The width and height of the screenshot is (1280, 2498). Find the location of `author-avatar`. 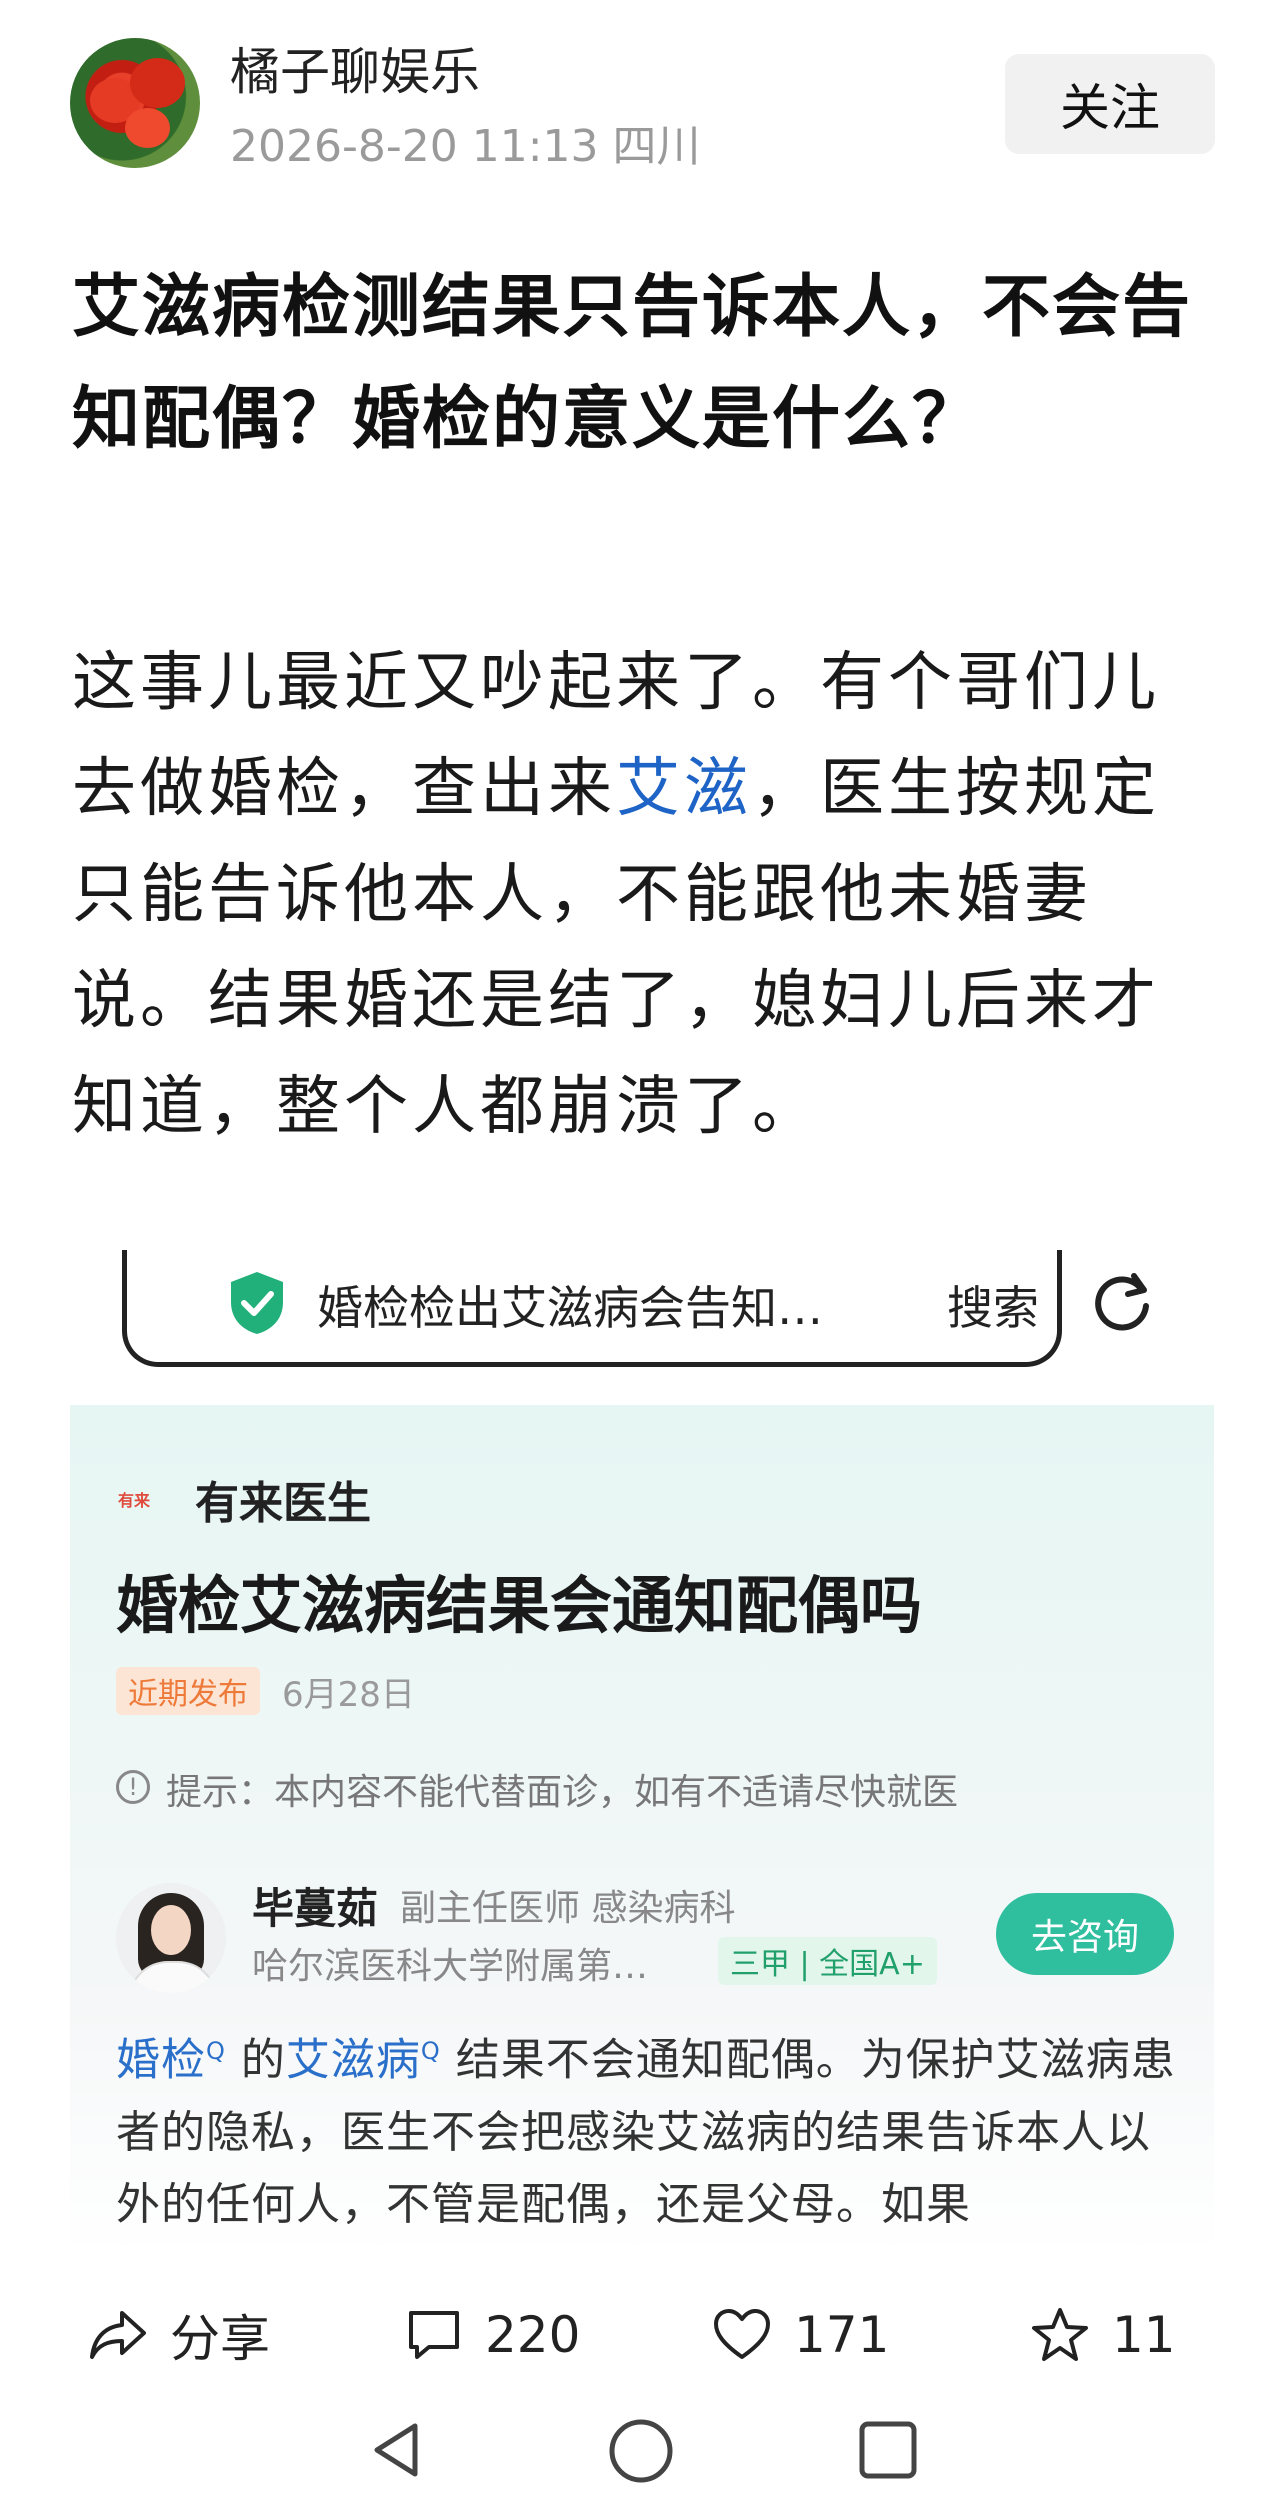

author-avatar is located at coordinates (135, 103).